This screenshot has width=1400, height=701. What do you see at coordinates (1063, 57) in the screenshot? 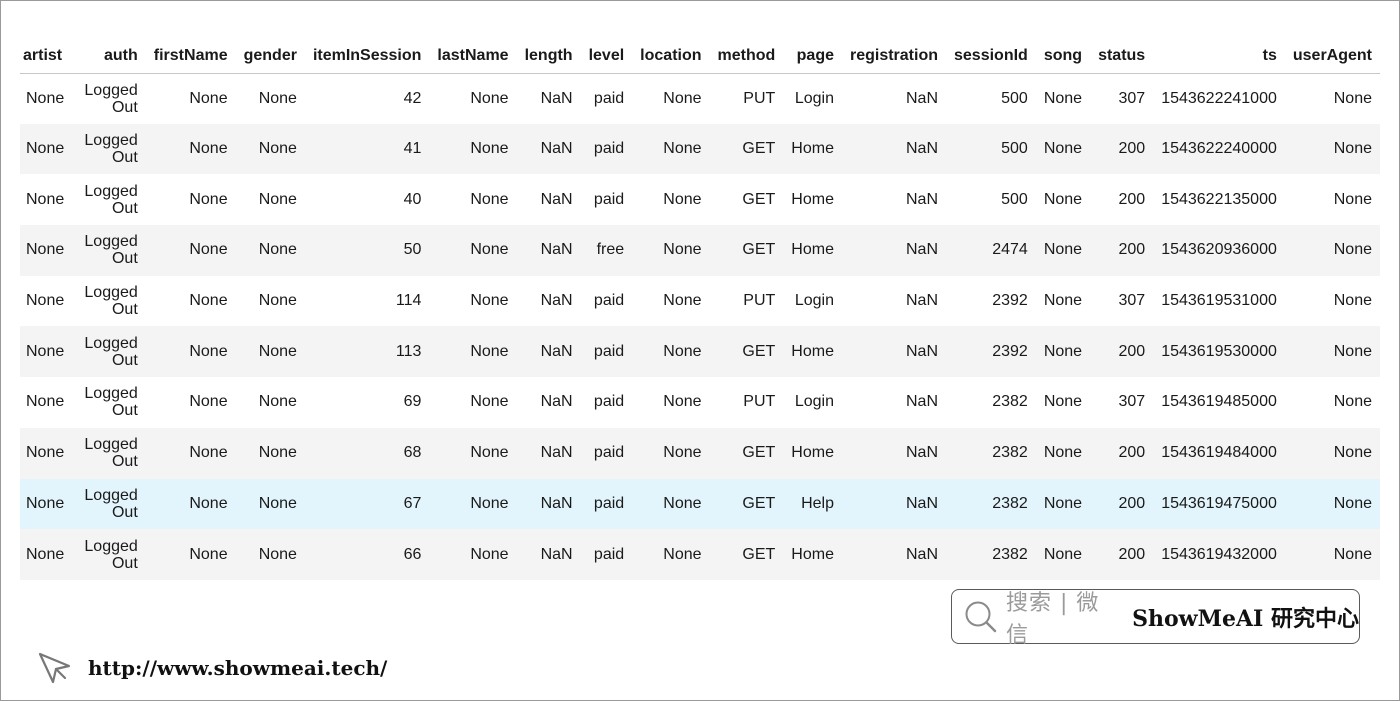
I see `column-header-song: song` at bounding box center [1063, 57].